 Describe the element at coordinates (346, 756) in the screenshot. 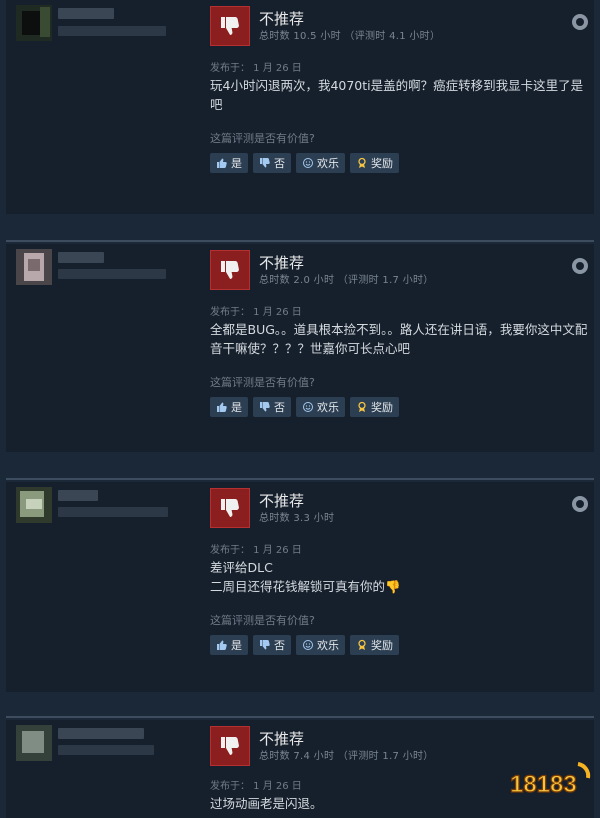

I see `playtime: 总时数 7.4 小时 （评测时 1.7 小时）` at that location.